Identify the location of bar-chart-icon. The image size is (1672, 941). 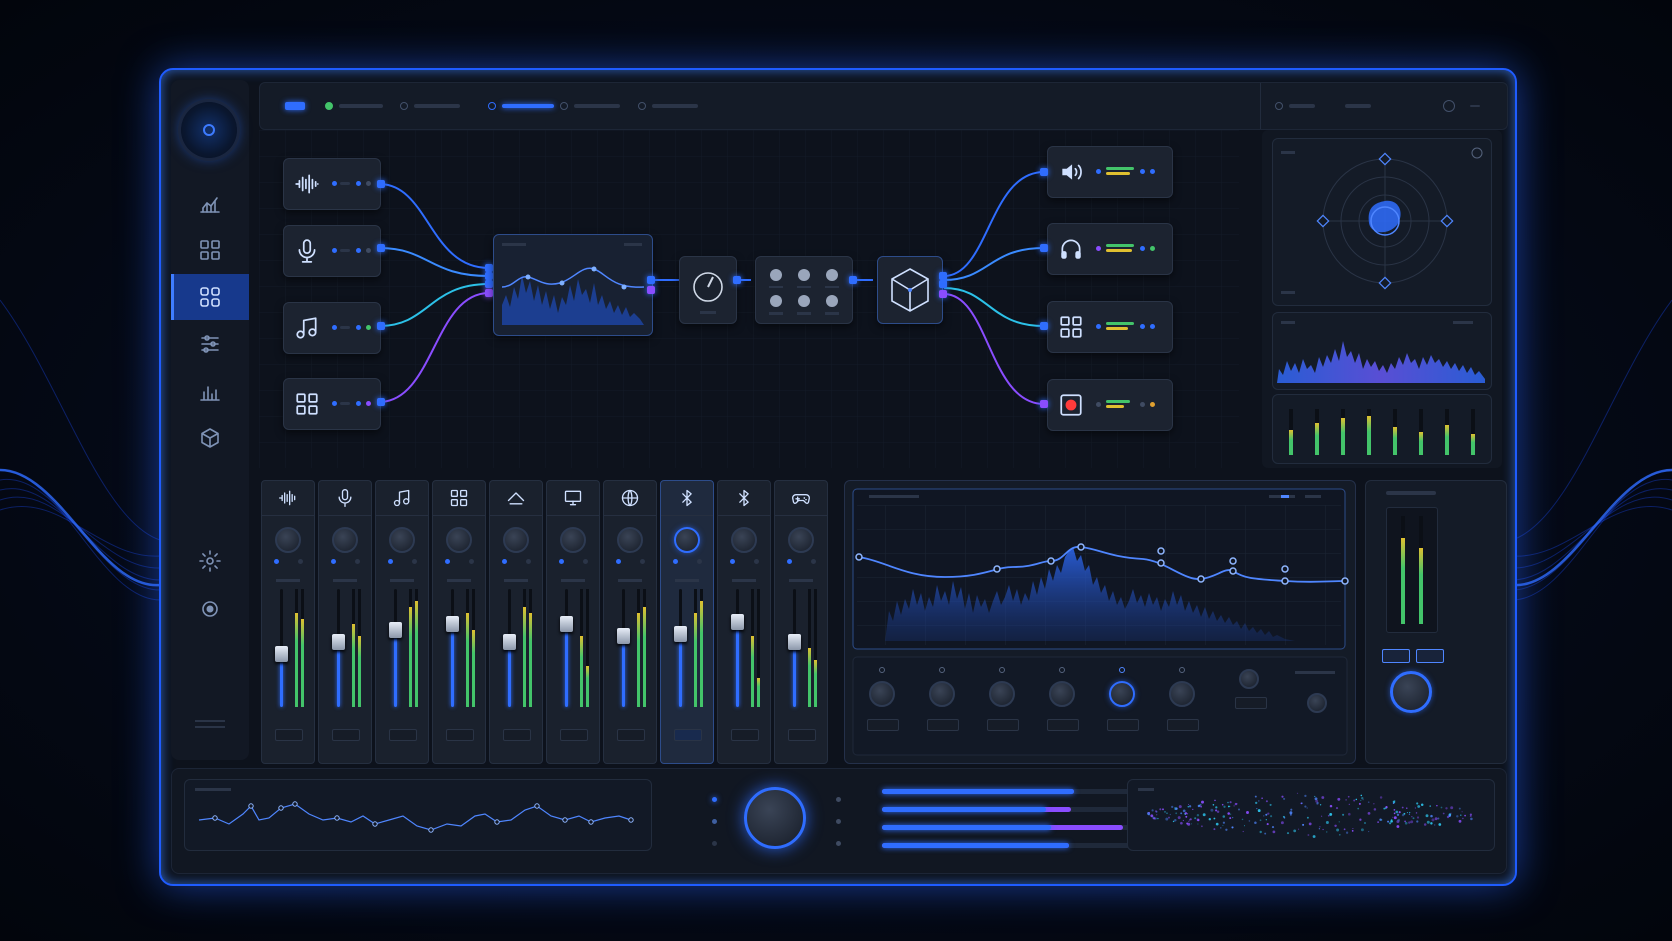
(210, 391).